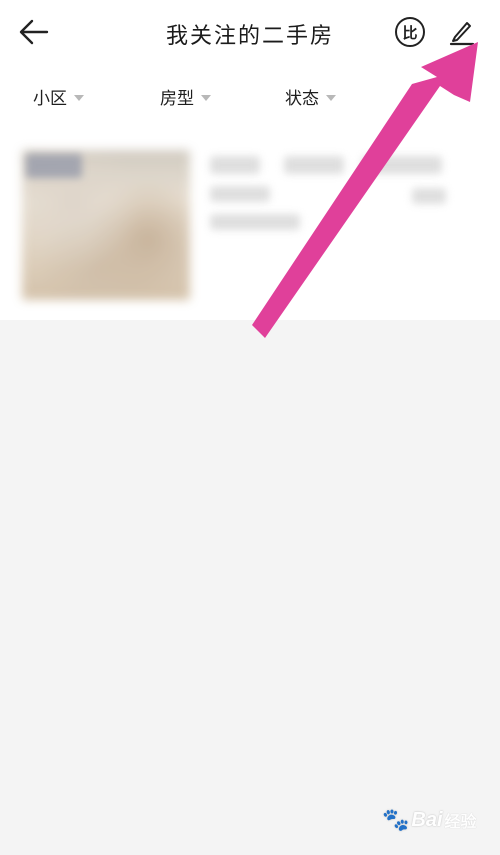 The image size is (500, 855). Describe the element at coordinates (302, 99) in the screenshot. I see `filter-status-label: 状态` at that location.